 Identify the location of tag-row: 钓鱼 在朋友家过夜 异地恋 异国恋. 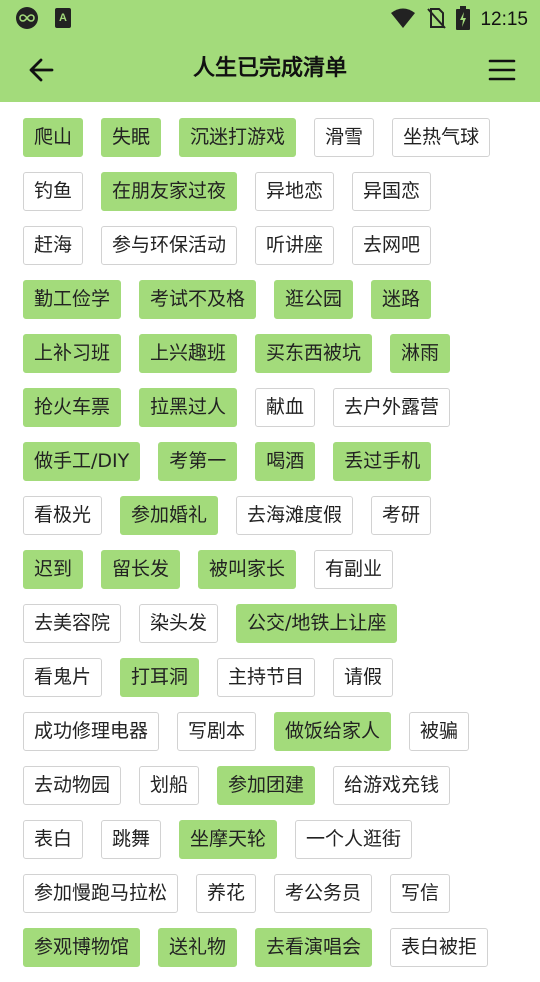
(270, 199).